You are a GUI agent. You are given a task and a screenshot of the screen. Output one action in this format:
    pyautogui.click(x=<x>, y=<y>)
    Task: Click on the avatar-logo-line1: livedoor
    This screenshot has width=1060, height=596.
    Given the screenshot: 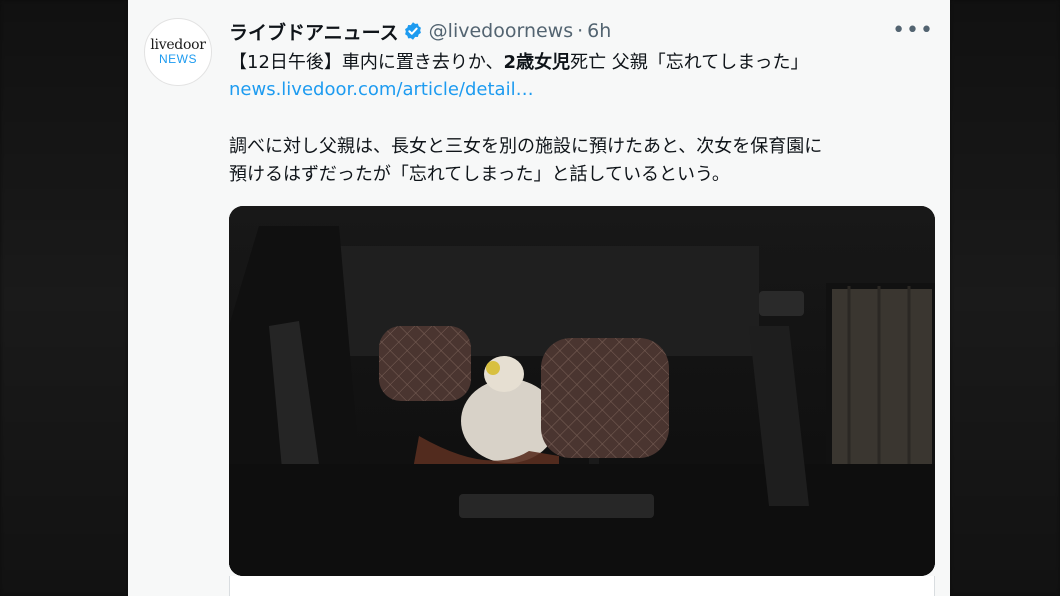 What is the action you would take?
    pyautogui.click(x=178, y=45)
    